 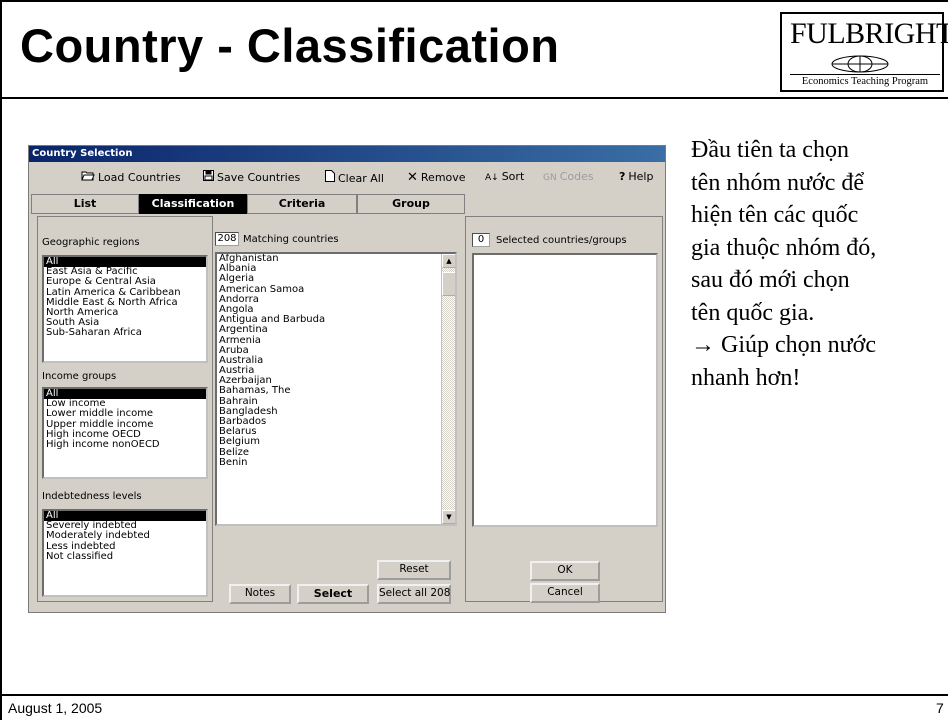 What do you see at coordinates (411, 204) in the screenshot?
I see `tab-group: Group` at bounding box center [411, 204].